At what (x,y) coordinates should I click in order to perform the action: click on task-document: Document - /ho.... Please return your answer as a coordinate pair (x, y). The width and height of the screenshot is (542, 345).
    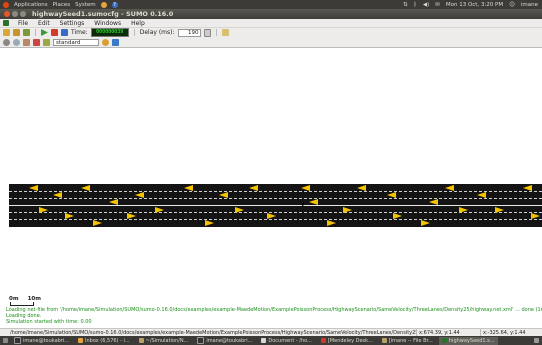
    Looking at the image, I should click on (286, 341).